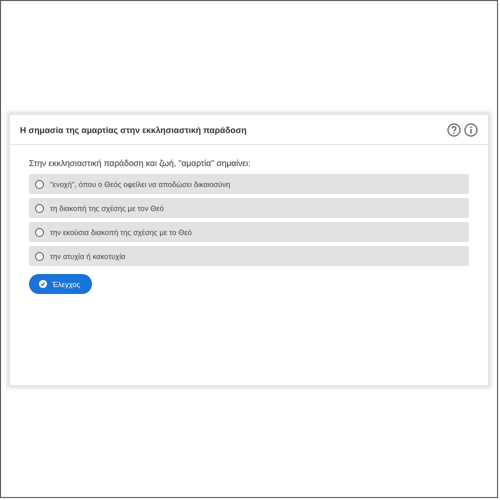 The image size is (500, 500). Describe the element at coordinates (454, 129) in the screenshot. I see `help-icon` at that location.